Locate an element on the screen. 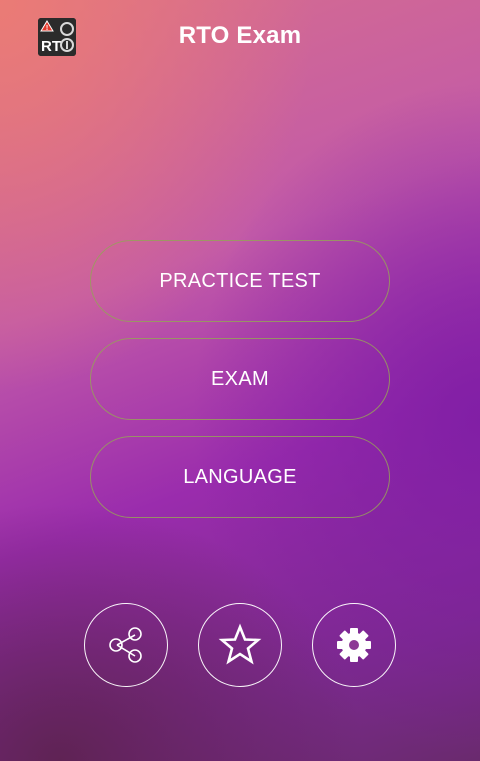 The image size is (480, 761). rate-button is located at coordinates (240, 645).